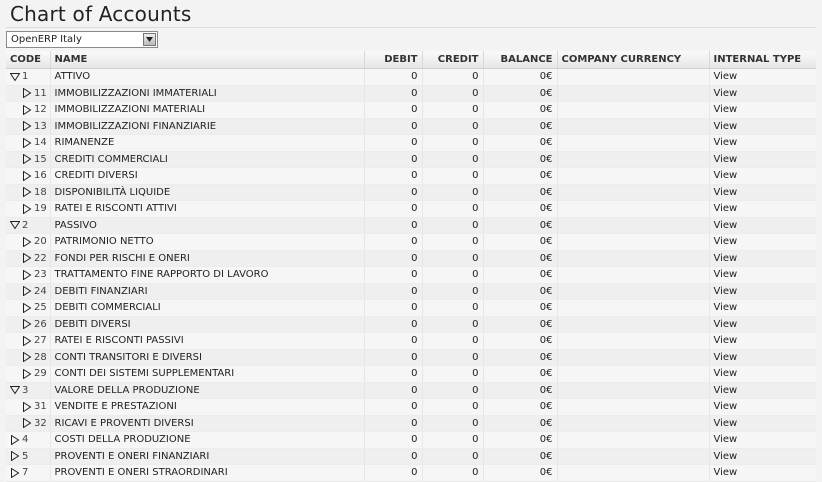 This screenshot has width=822, height=482. I want to click on dropdown-arrow-icon, so click(149, 39).